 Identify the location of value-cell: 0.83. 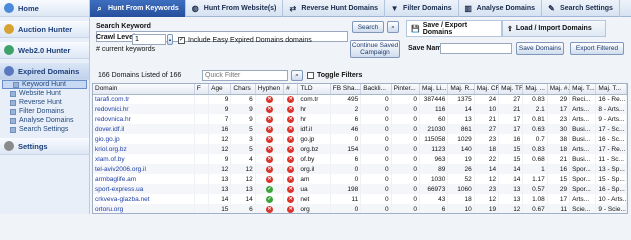
(535, 149).